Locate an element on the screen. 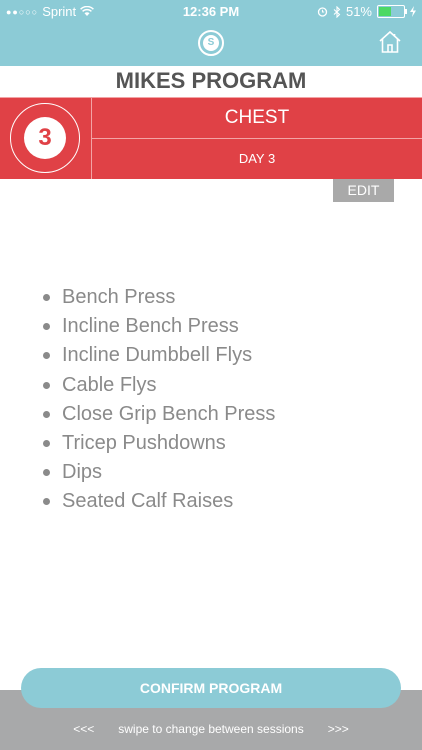 The width and height of the screenshot is (422, 750). session-header: 3 CHEST DAY 3 is located at coordinates (211, 138).